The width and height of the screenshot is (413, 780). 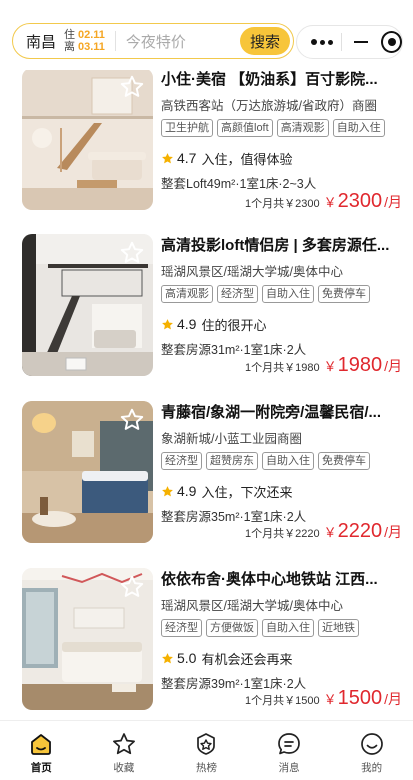 What do you see at coordinates (360, 42) in the screenshot?
I see `minimize-icon` at bounding box center [360, 42].